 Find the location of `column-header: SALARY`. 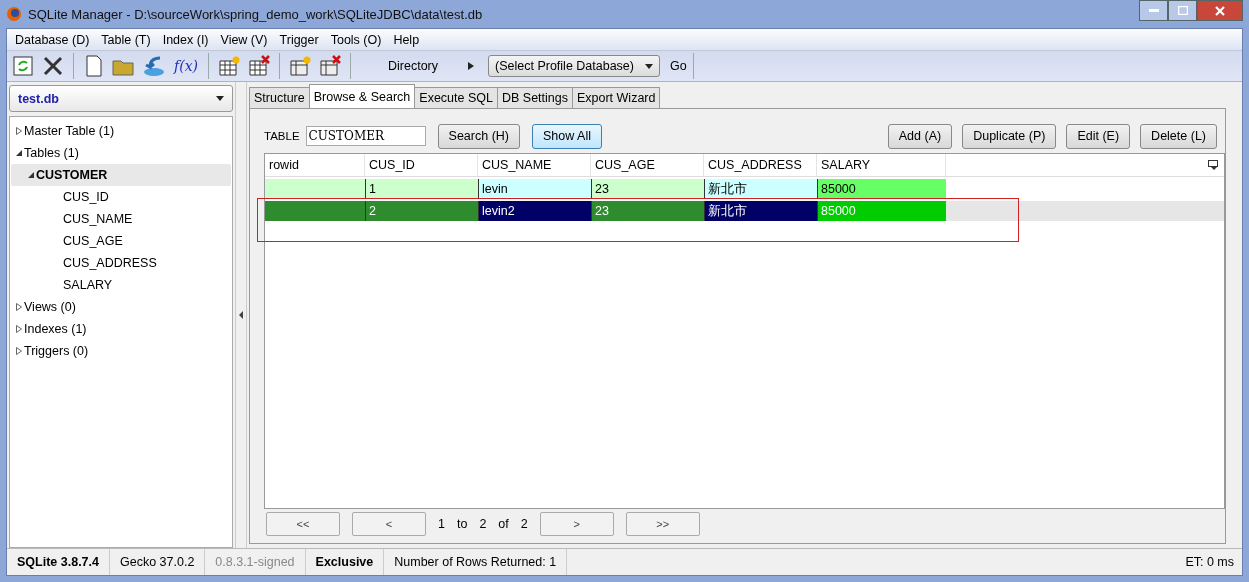

column-header: SALARY is located at coordinates (881, 165).